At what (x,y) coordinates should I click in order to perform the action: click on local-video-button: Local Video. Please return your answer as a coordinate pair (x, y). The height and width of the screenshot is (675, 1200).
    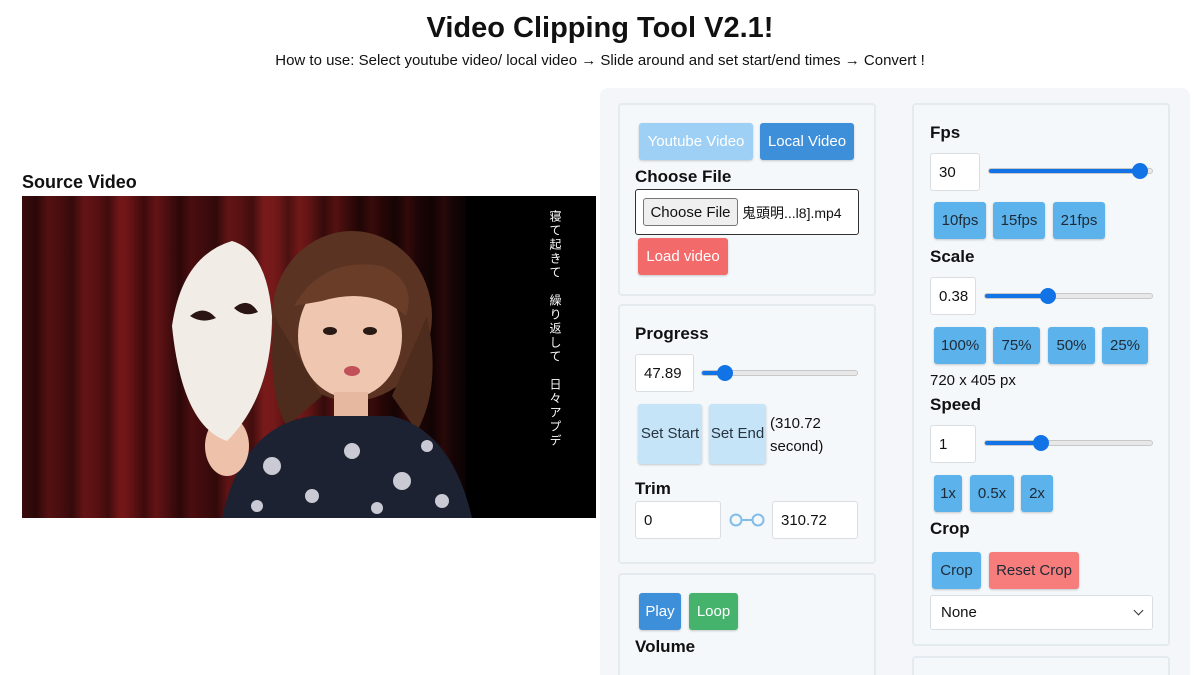
    Looking at the image, I should click on (807, 141).